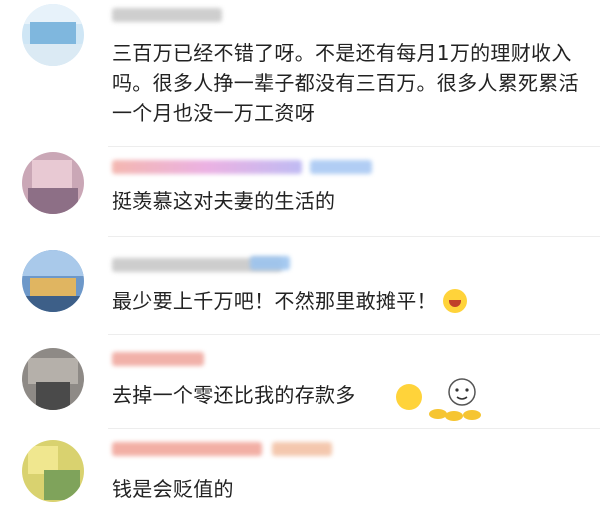 The width and height of the screenshot is (600, 512). Describe the element at coordinates (173, 489) in the screenshot. I see `comment-text: 钱是会贬值的` at that location.